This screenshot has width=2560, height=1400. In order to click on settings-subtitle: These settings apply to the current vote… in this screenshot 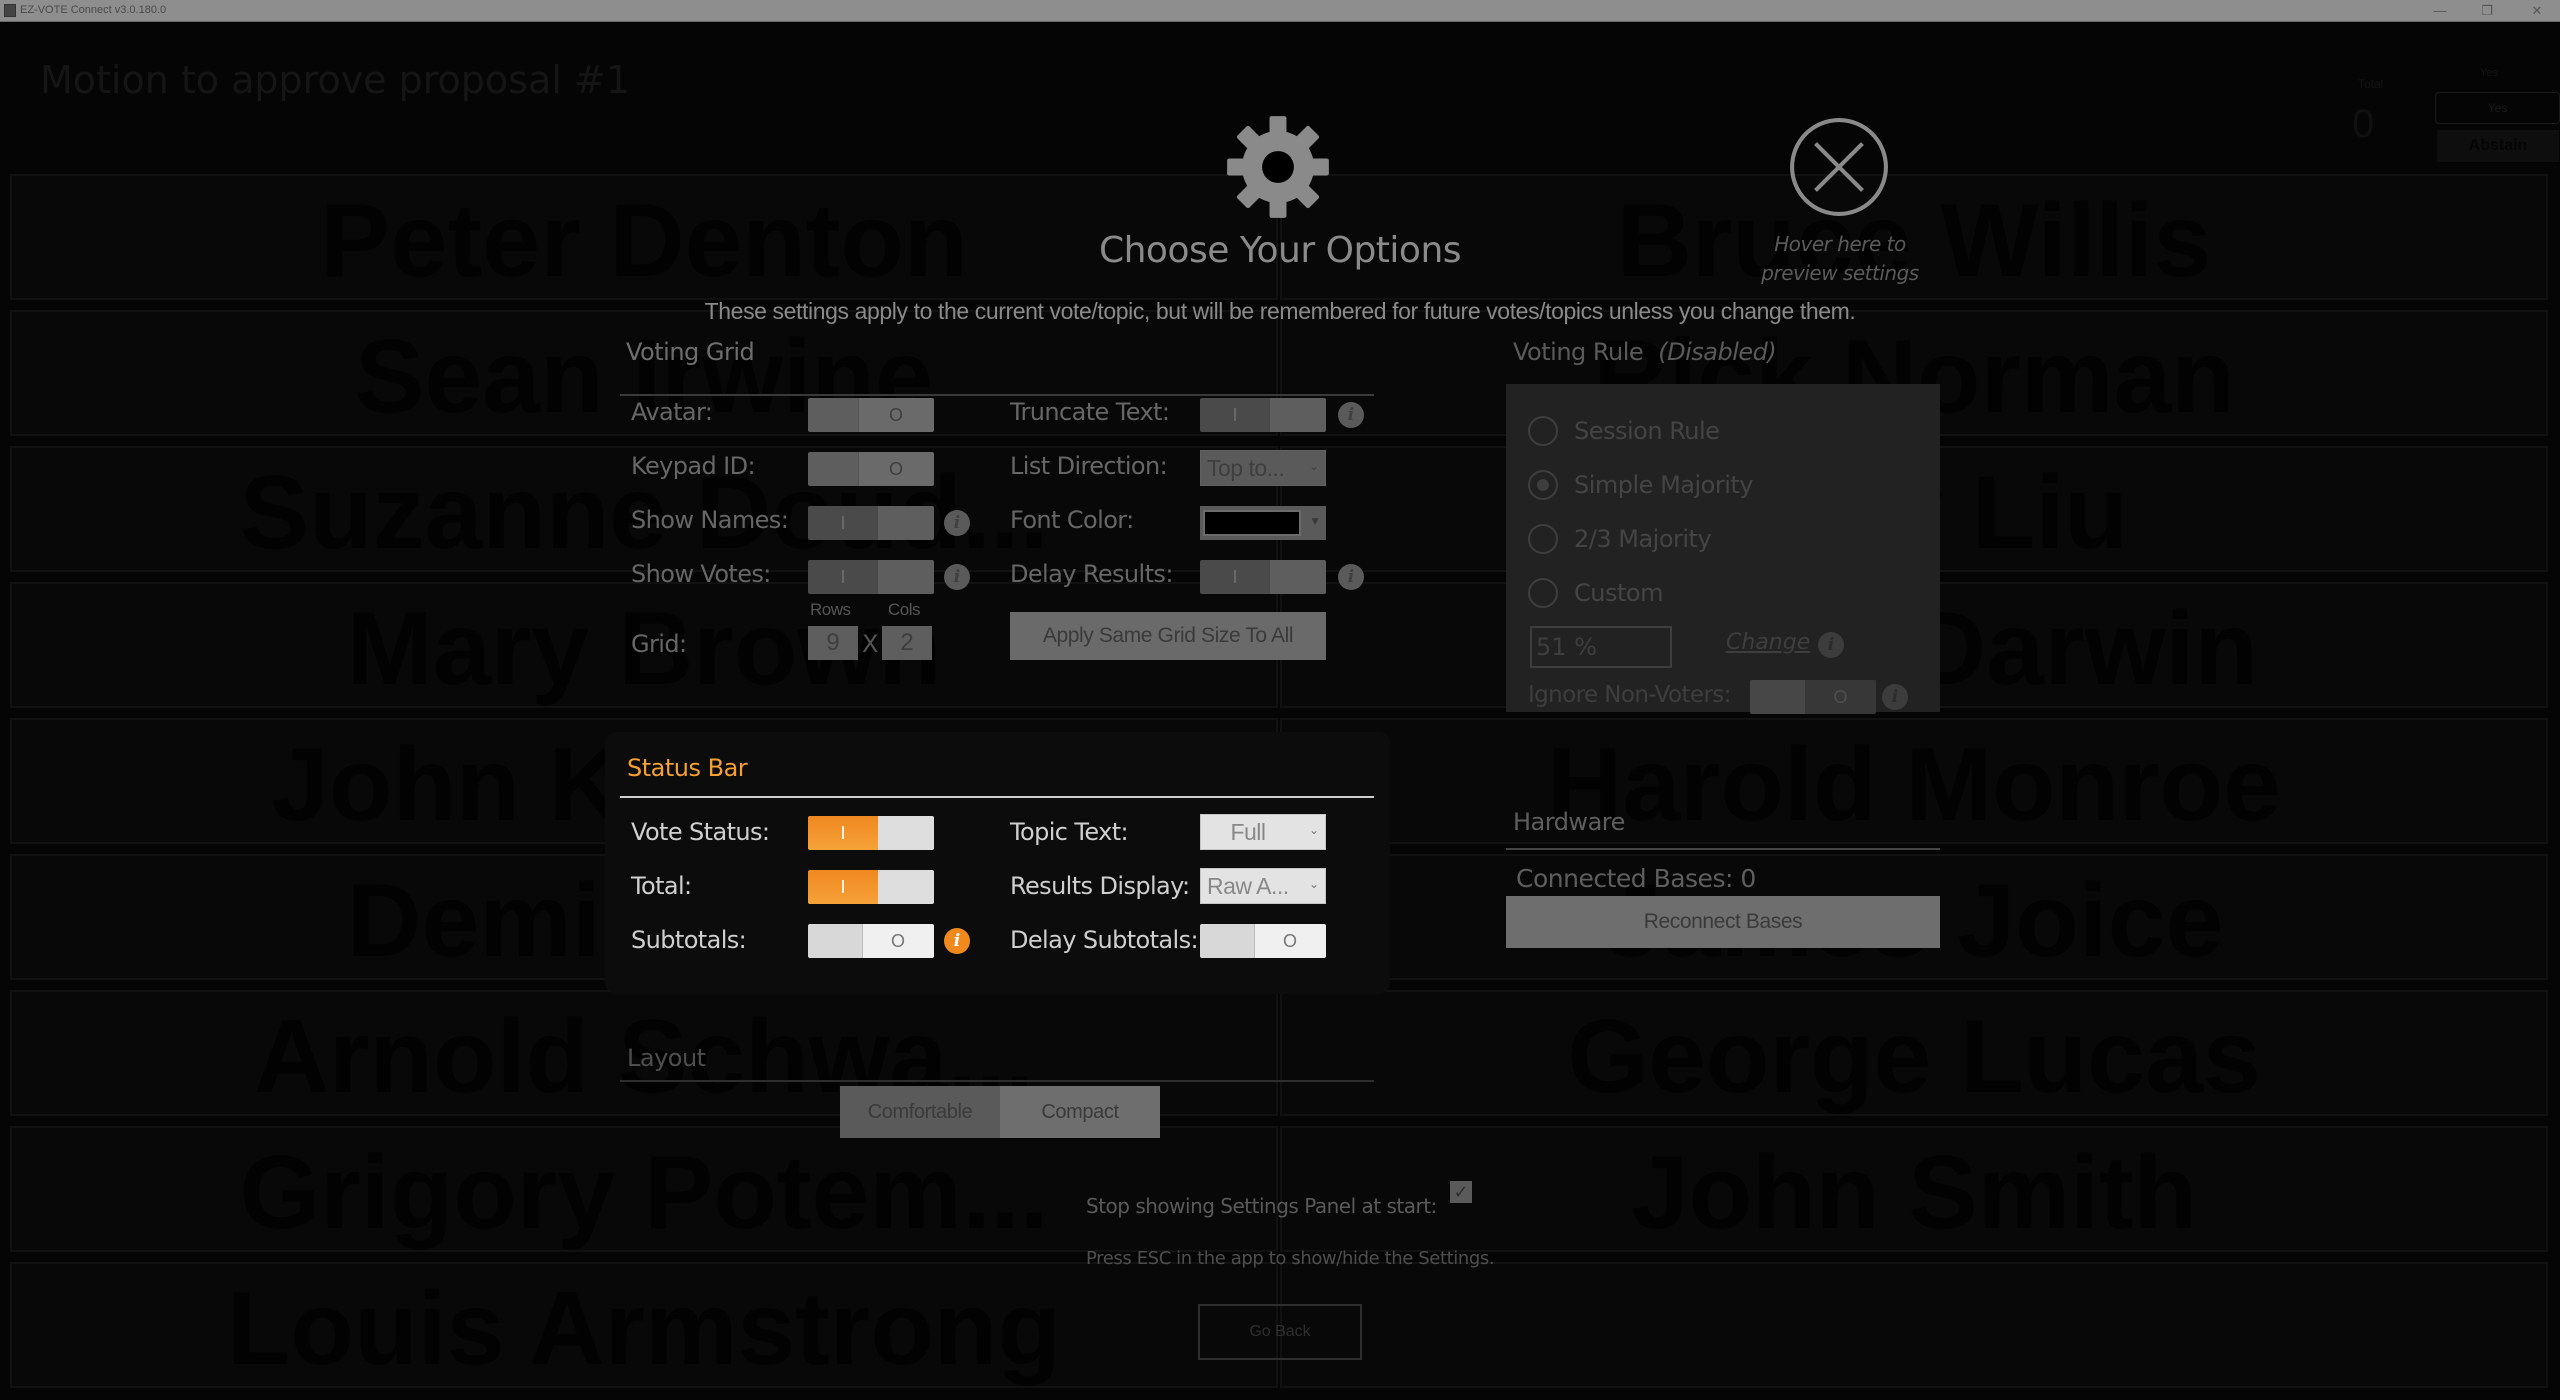, I will do `click(1280, 311)`.